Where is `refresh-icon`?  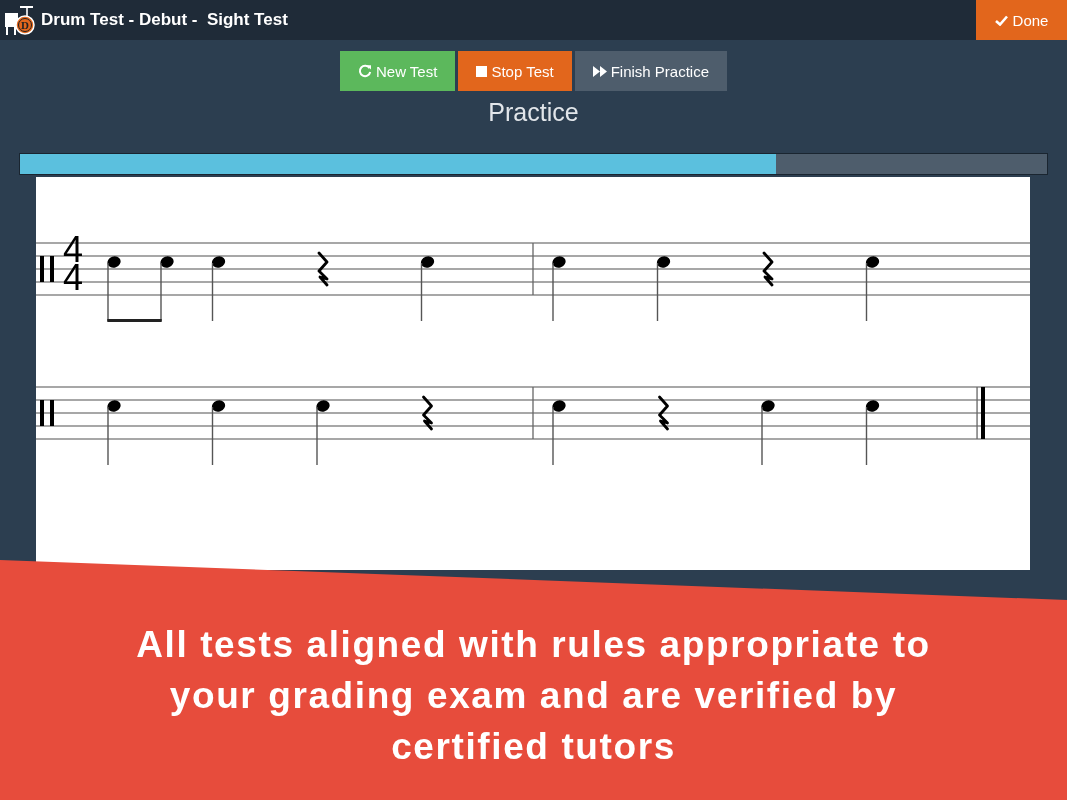 refresh-icon is located at coordinates (364, 71).